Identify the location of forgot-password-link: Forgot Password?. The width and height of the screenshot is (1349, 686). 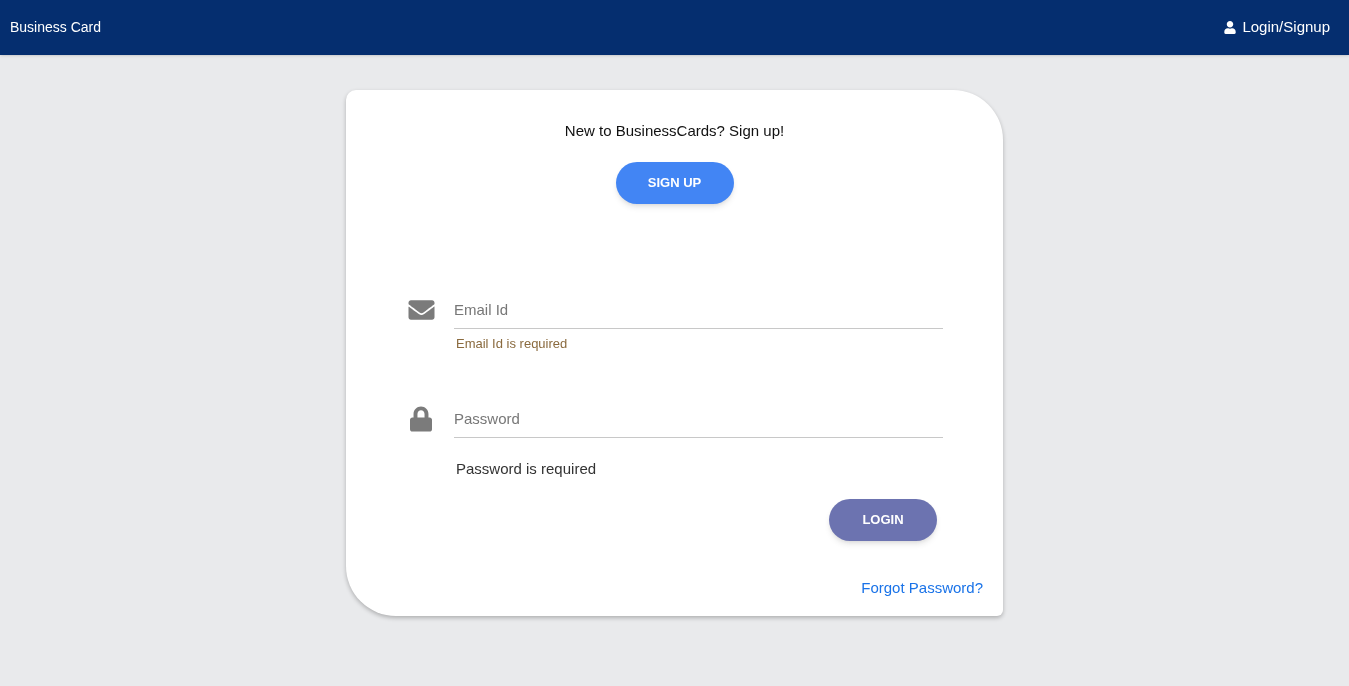
(922, 587).